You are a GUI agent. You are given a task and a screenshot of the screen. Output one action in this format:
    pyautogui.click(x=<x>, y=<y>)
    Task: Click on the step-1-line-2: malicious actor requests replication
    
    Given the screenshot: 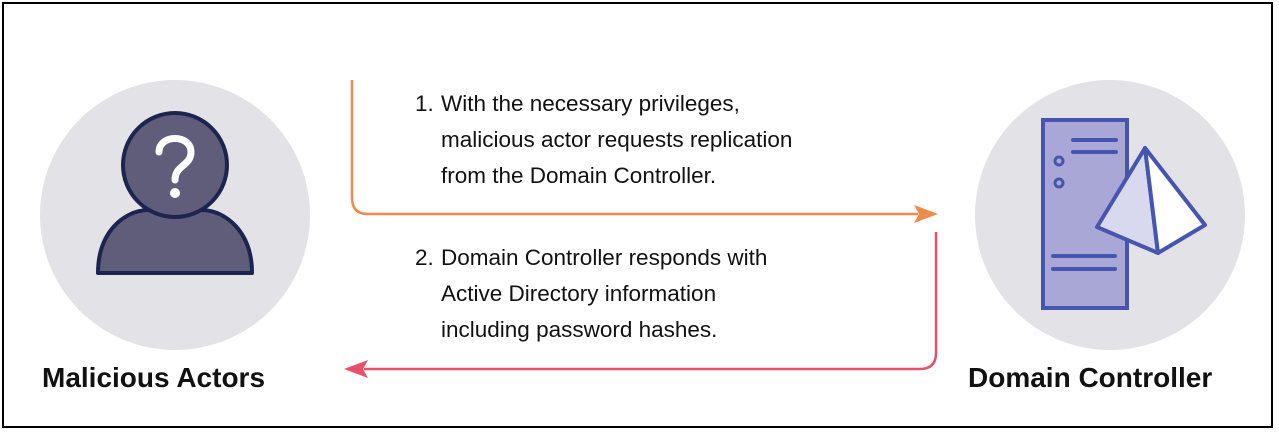 What is the action you would take?
    pyautogui.click(x=617, y=139)
    